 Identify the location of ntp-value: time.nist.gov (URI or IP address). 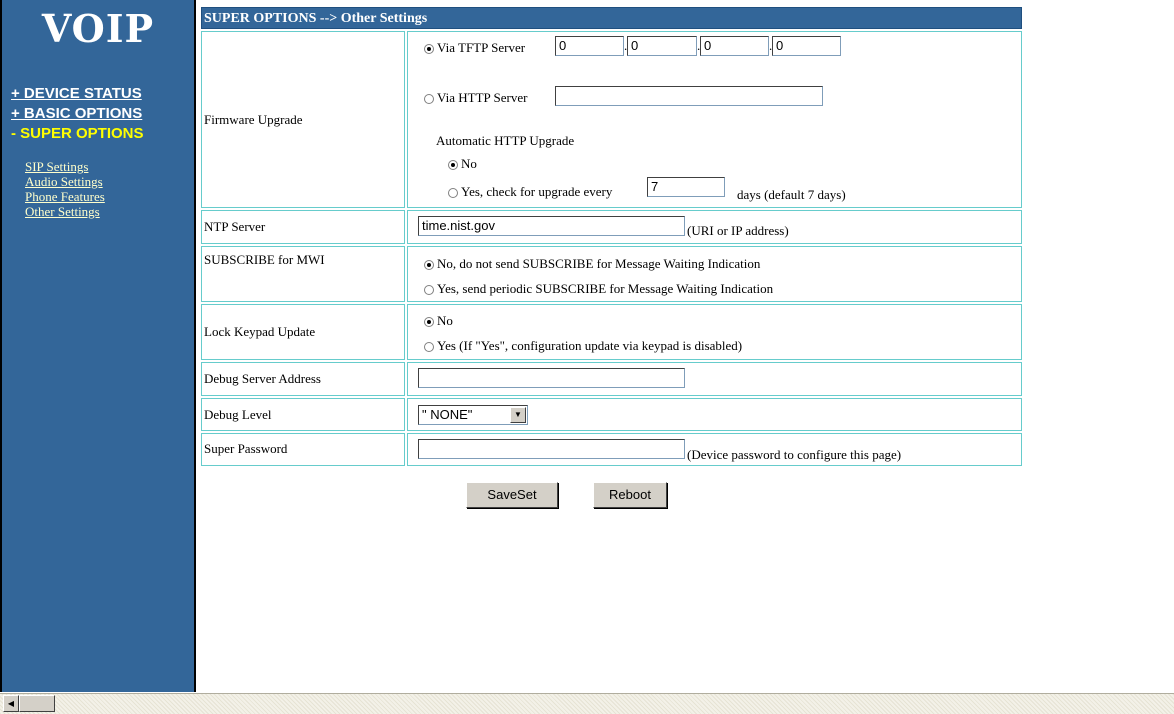
(714, 227).